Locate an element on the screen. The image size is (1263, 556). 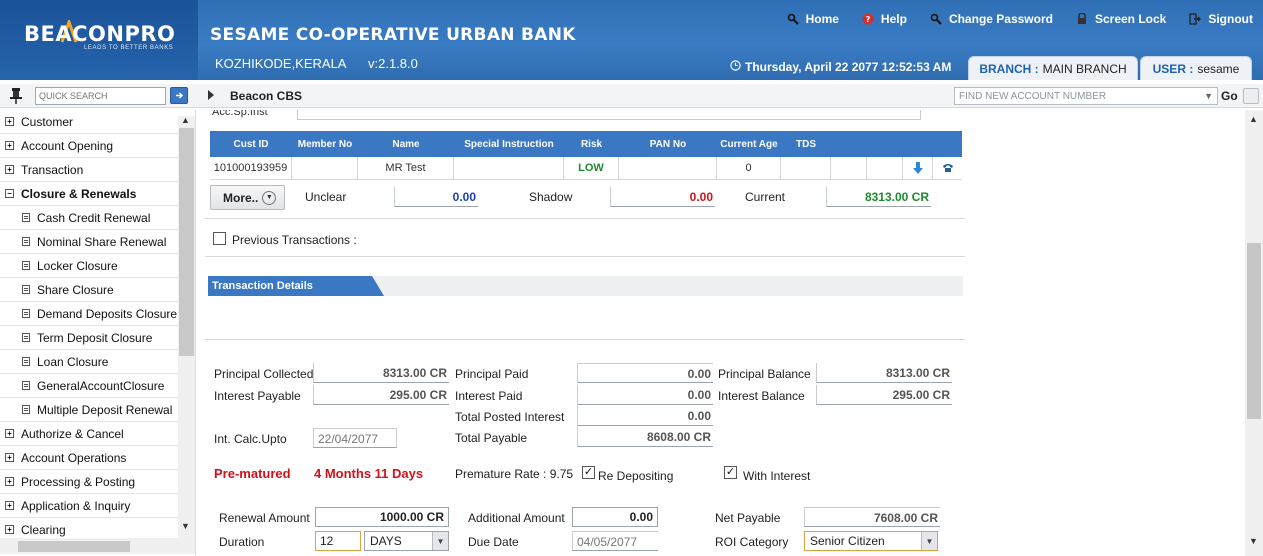
breadcrumb: Beacon CBS is located at coordinates (266, 96).